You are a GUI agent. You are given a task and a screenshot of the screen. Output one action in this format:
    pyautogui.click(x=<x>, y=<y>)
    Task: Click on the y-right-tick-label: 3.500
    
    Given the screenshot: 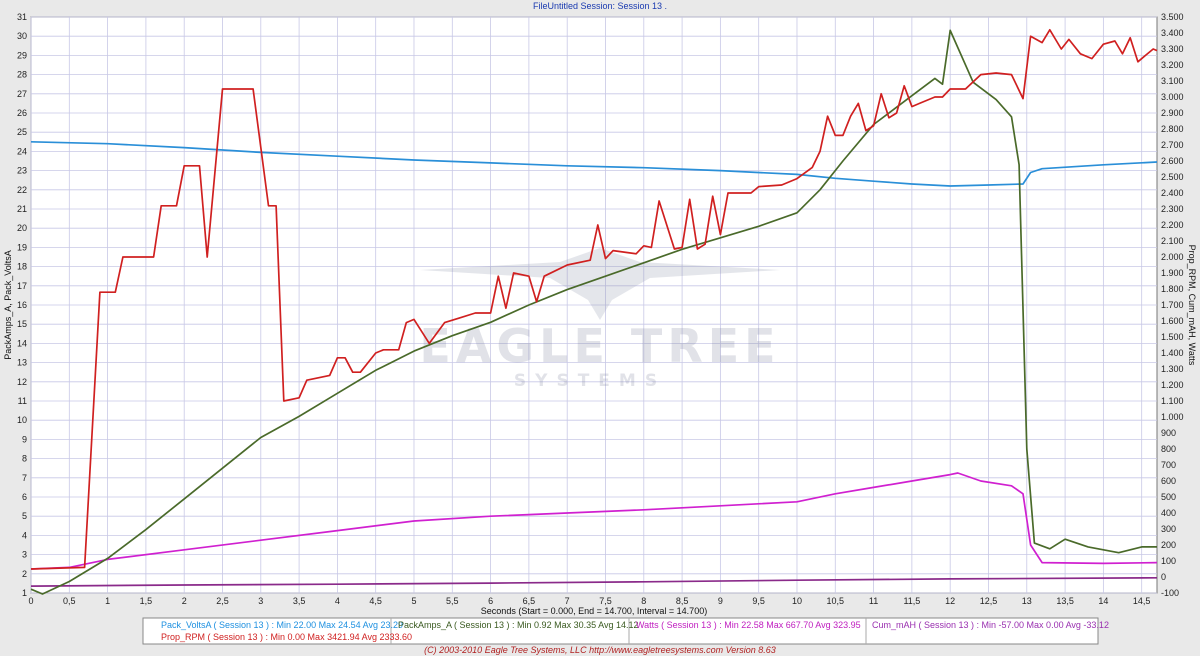 What is the action you would take?
    pyautogui.click(x=1172, y=17)
    